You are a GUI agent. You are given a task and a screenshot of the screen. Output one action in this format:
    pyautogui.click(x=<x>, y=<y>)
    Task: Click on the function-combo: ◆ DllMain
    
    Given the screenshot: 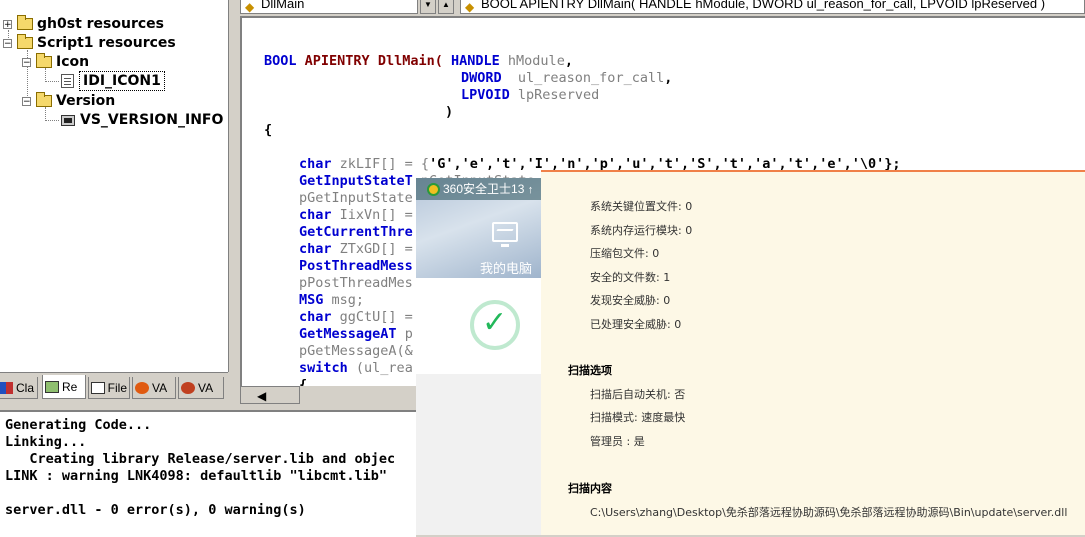 What is the action you would take?
    pyautogui.click(x=329, y=7)
    